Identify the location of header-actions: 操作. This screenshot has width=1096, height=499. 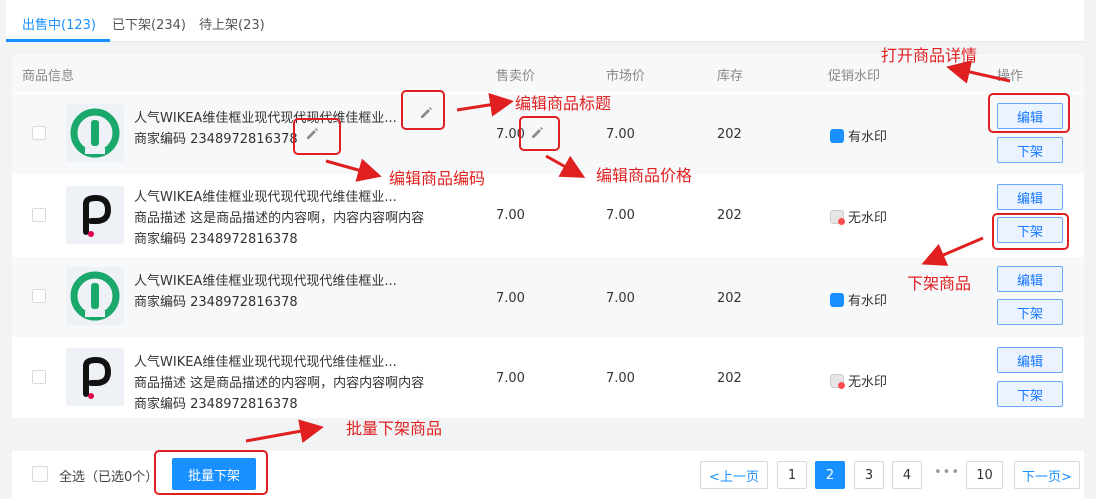
(1010, 76).